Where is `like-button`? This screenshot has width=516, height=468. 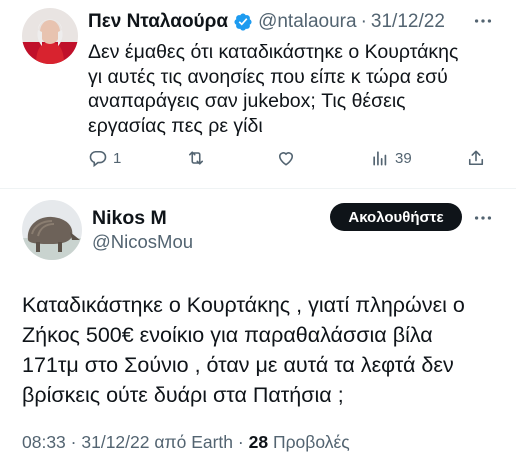
like-button is located at coordinates (288, 158).